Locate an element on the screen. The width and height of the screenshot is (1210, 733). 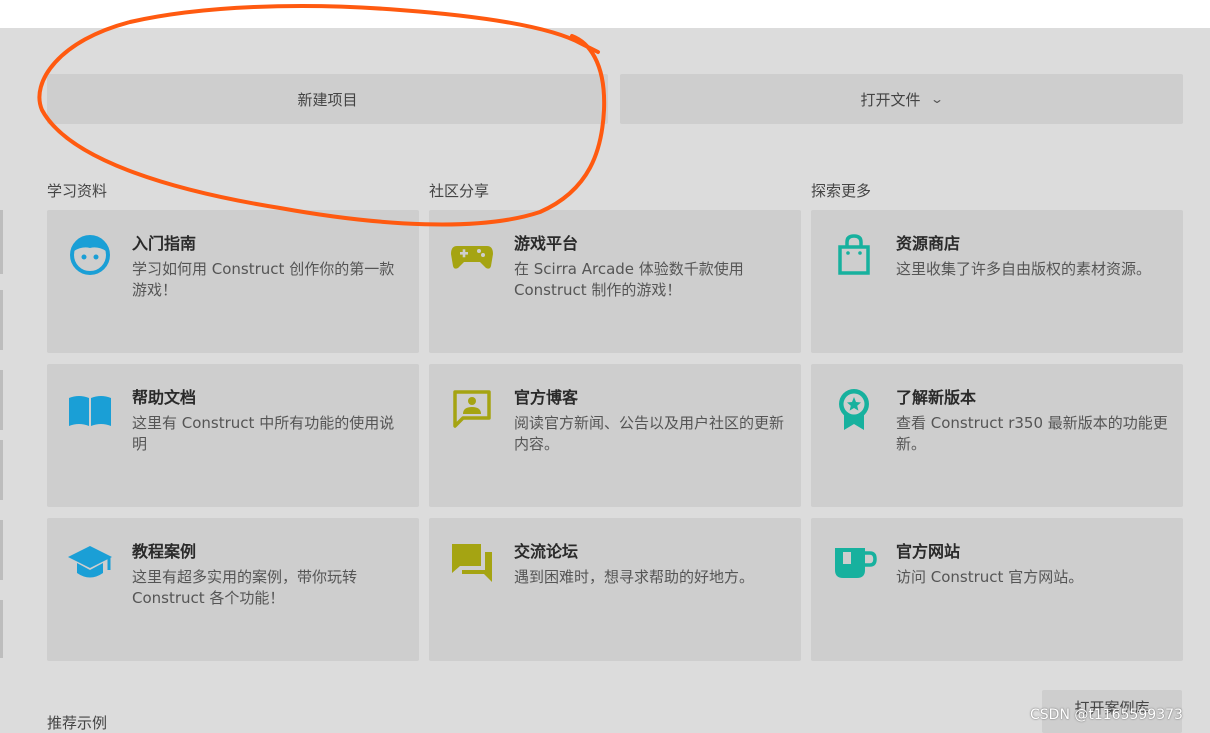
open-file-label: 打开文件 is located at coordinates (890, 99).